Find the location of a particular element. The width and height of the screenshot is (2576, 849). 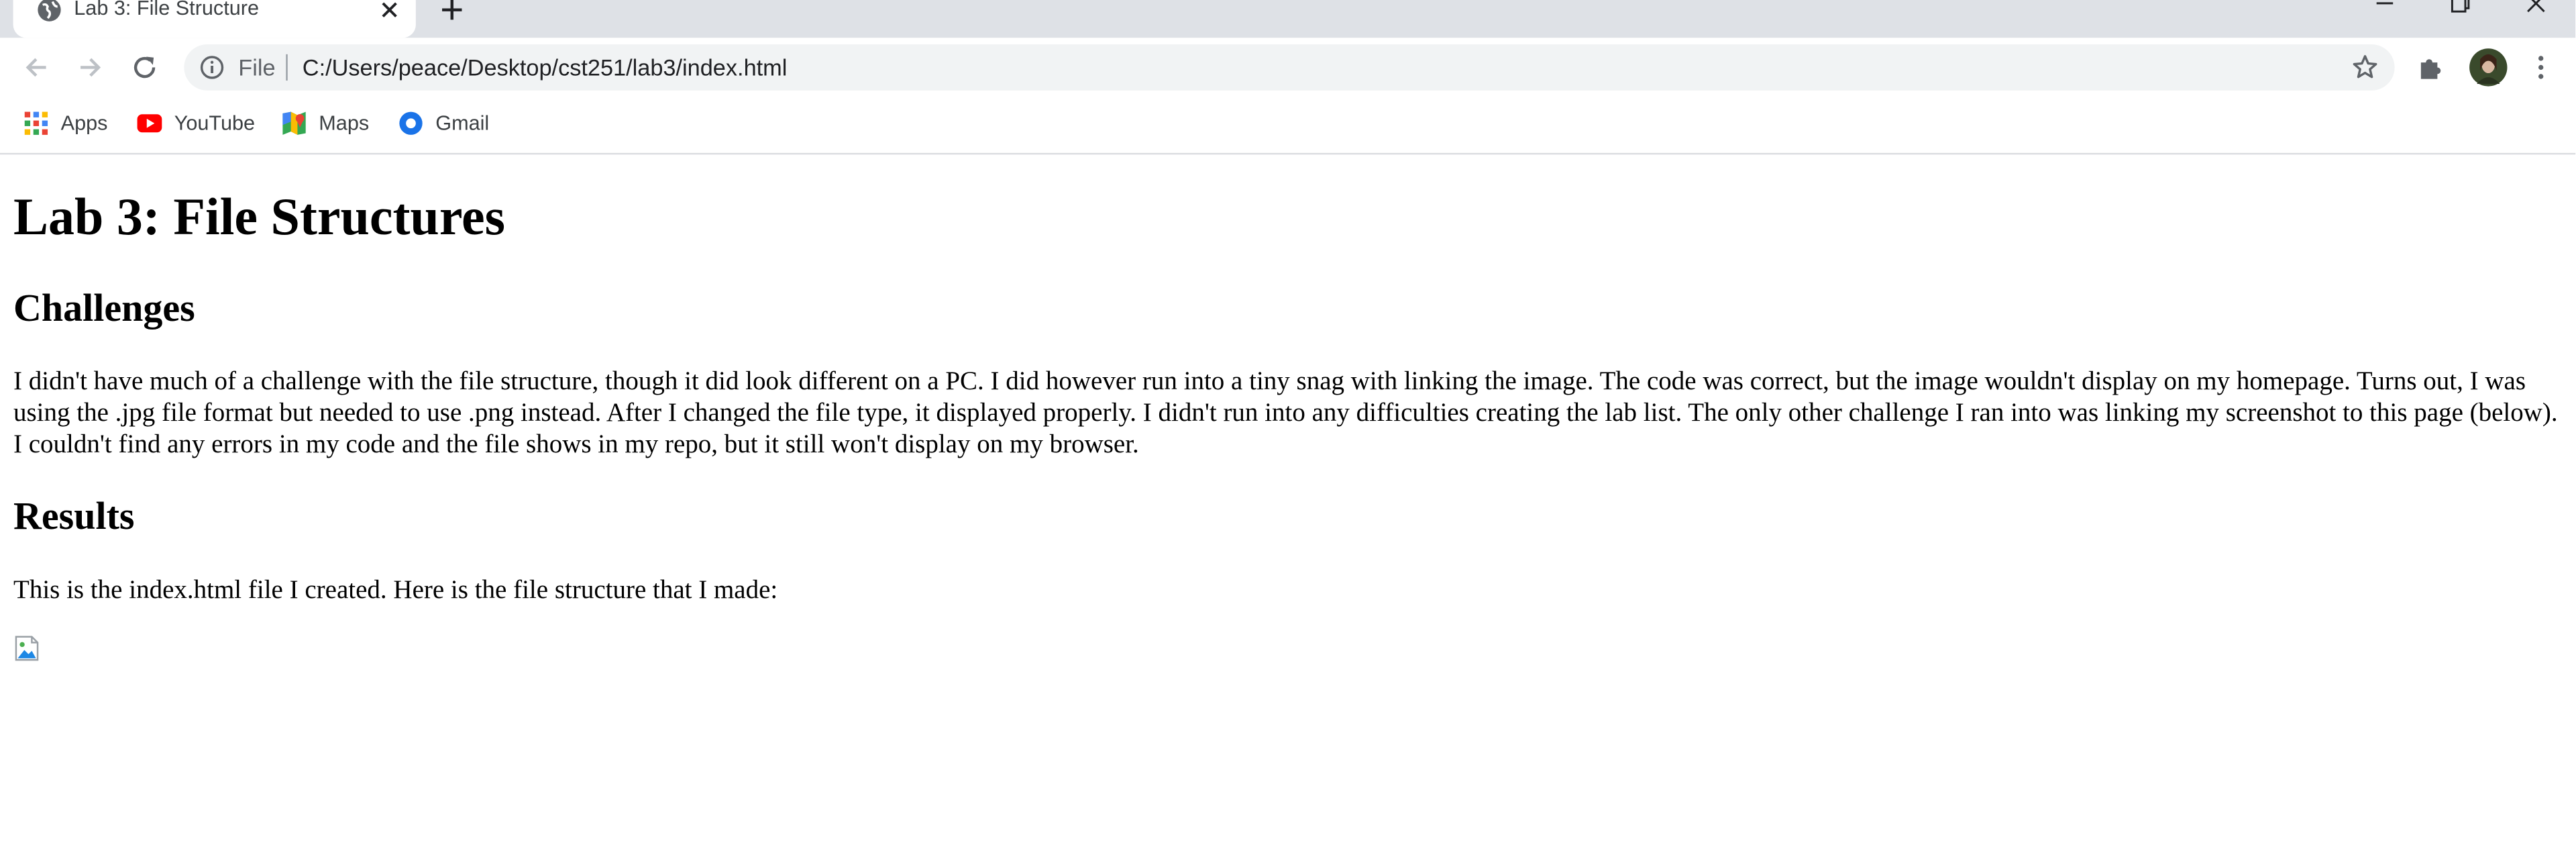

bookmark-label: YouTube is located at coordinates (215, 123).